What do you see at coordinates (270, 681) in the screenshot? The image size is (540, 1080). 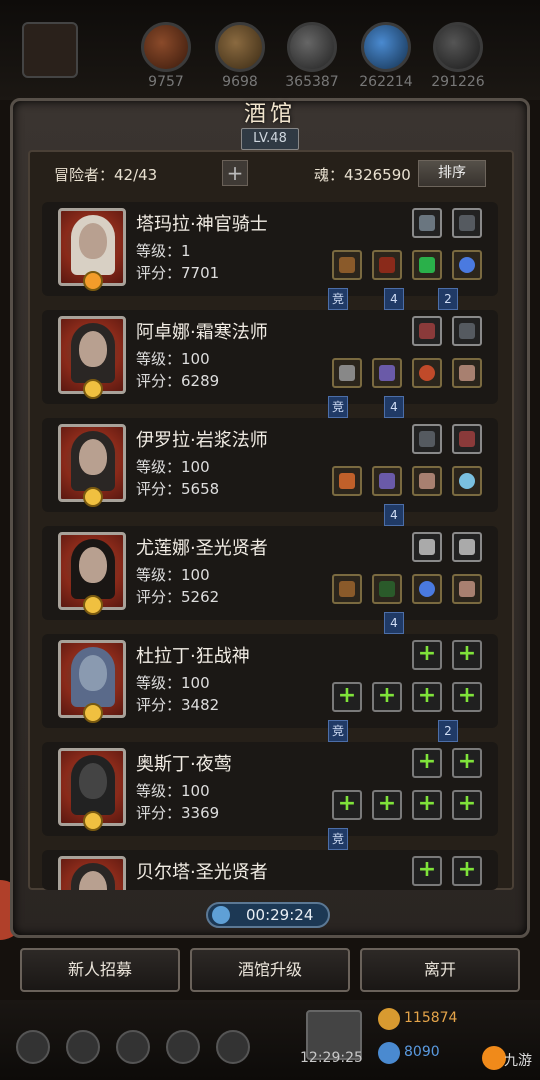 I see `hero-card: 杜拉丁·狂战神 等级：100 评分：3482` at bounding box center [270, 681].